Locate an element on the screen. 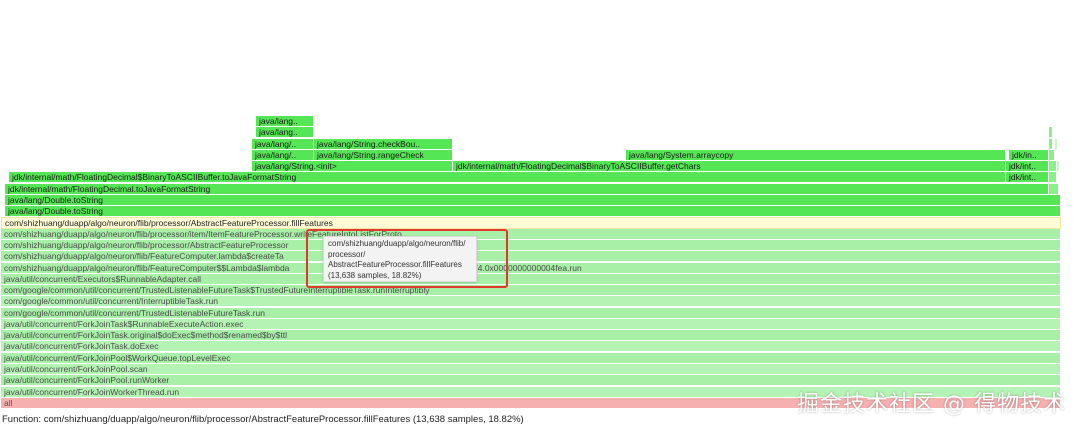  annotation-highlight-box is located at coordinates (407, 258).